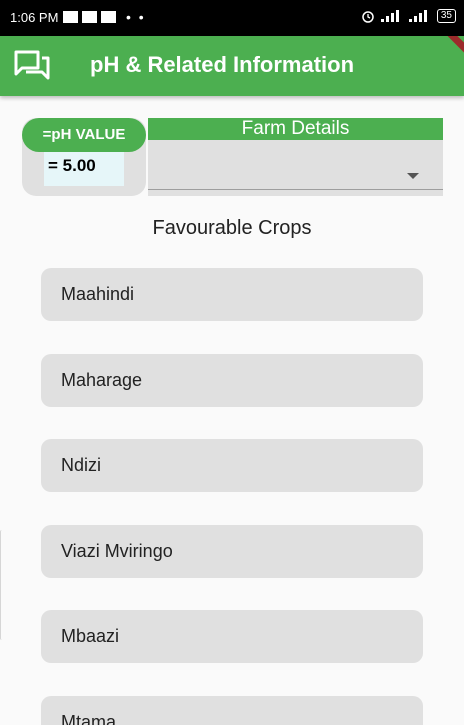 This screenshot has height=725, width=464. Describe the element at coordinates (368, 17) in the screenshot. I see `alarm-icon` at that location.